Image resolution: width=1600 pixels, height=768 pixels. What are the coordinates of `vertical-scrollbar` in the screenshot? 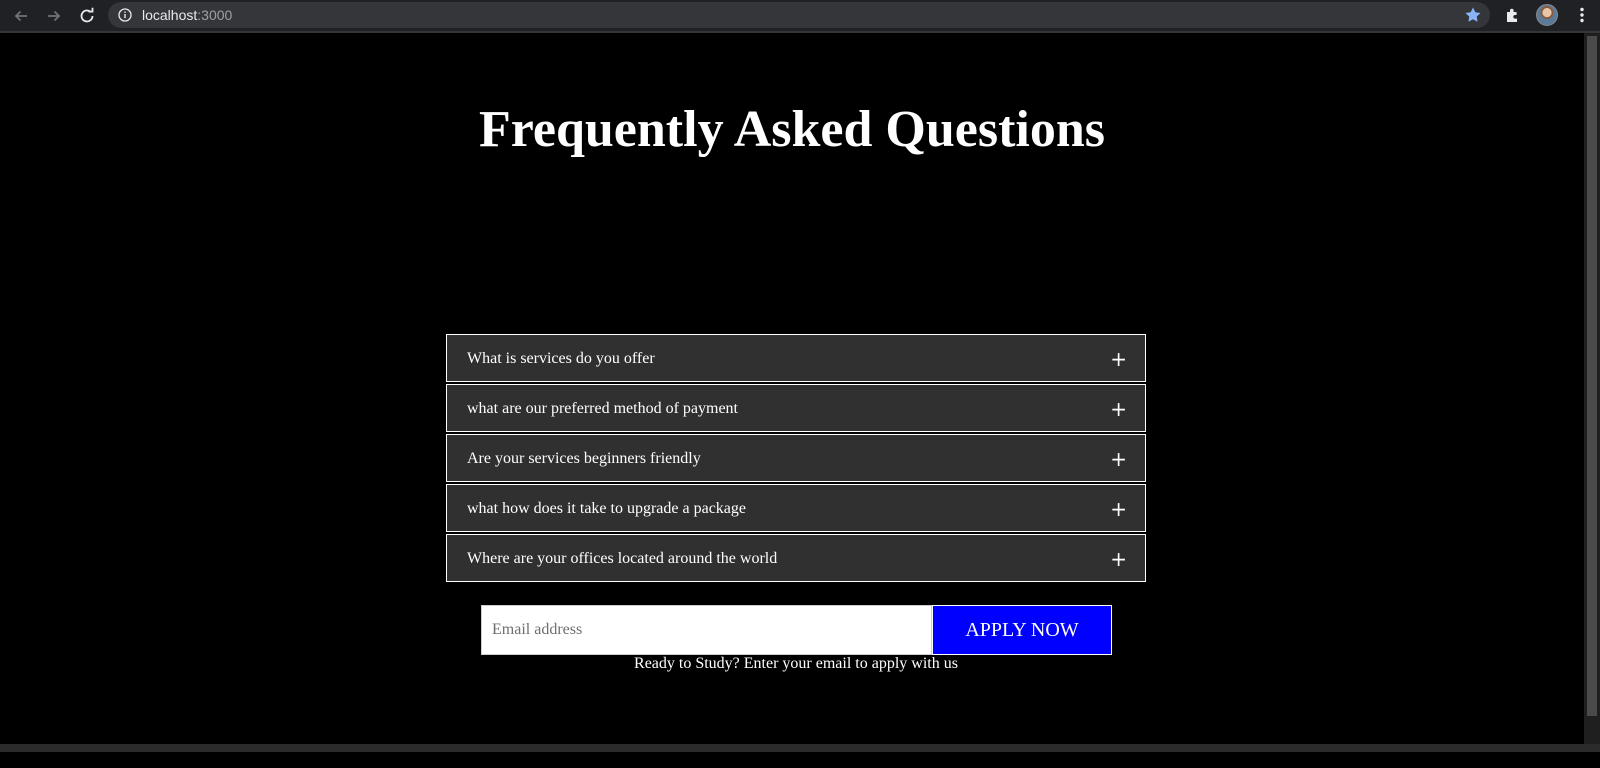 It's located at (1592, 388).